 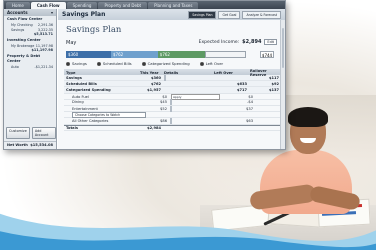 What do you see at coordinates (15, 66) in the screenshot?
I see `account-name: Auto` at bounding box center [15, 66].